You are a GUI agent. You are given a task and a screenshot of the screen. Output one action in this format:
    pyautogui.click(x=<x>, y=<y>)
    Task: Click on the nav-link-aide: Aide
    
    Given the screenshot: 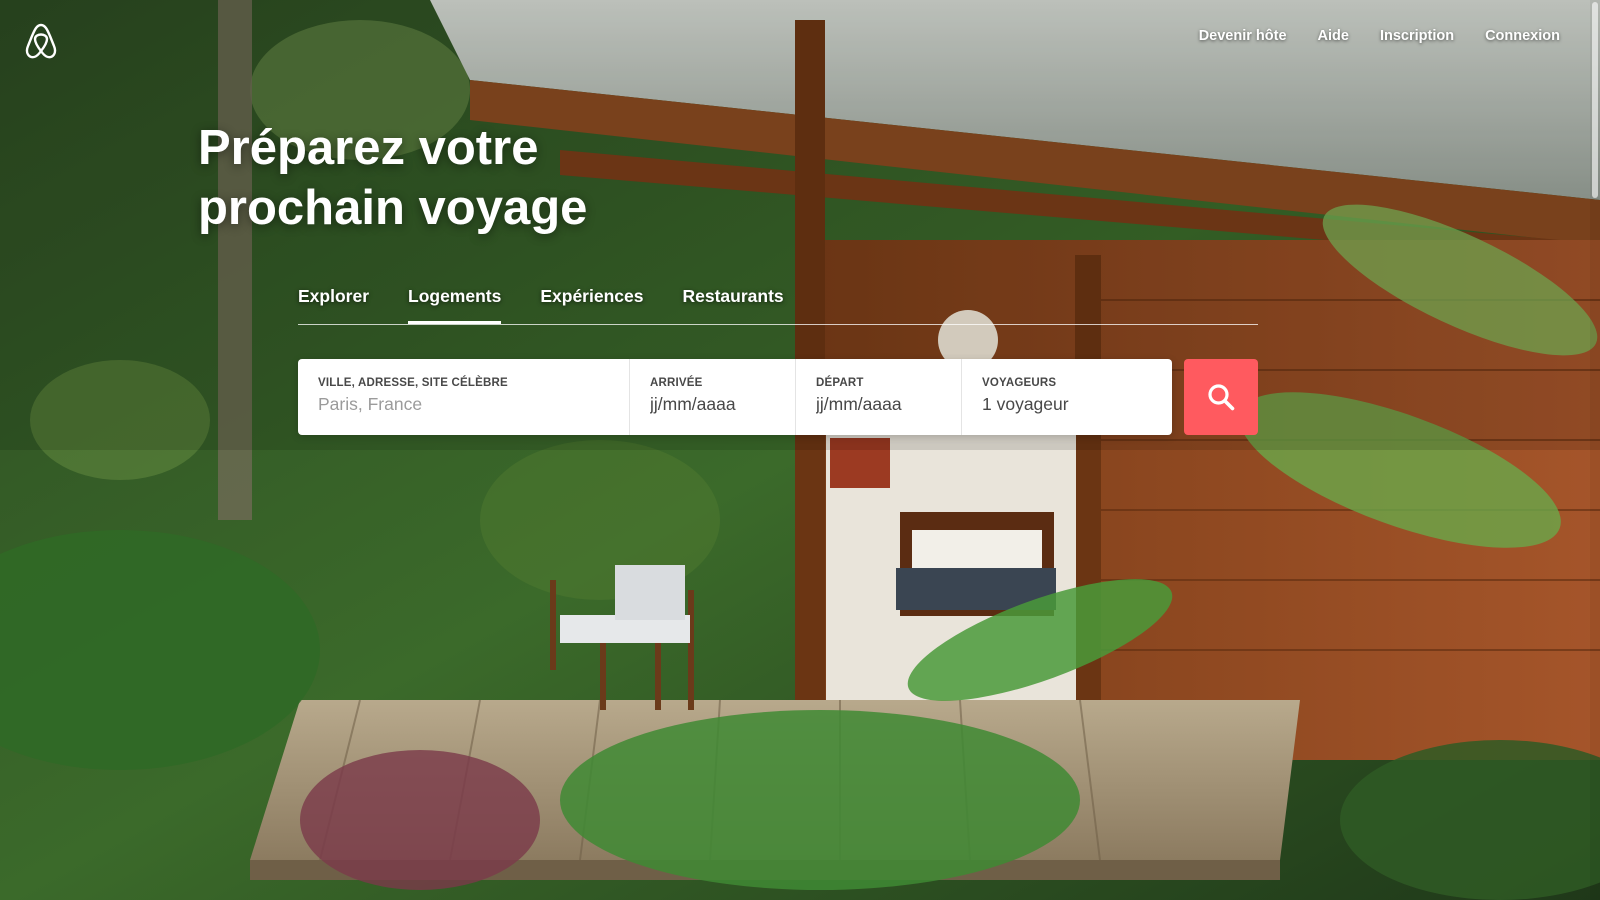 What is the action you would take?
    pyautogui.click(x=1333, y=36)
    